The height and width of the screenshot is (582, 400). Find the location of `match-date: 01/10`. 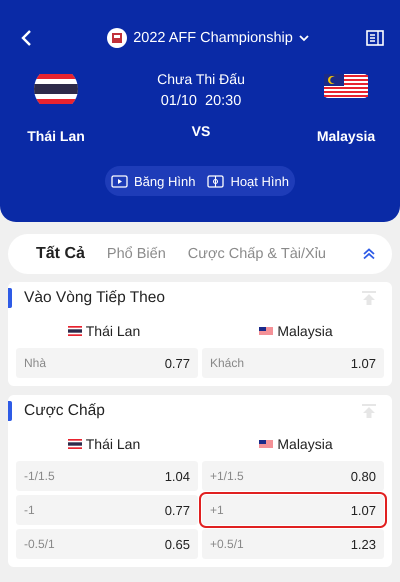

match-date: 01/10 is located at coordinates (178, 101).